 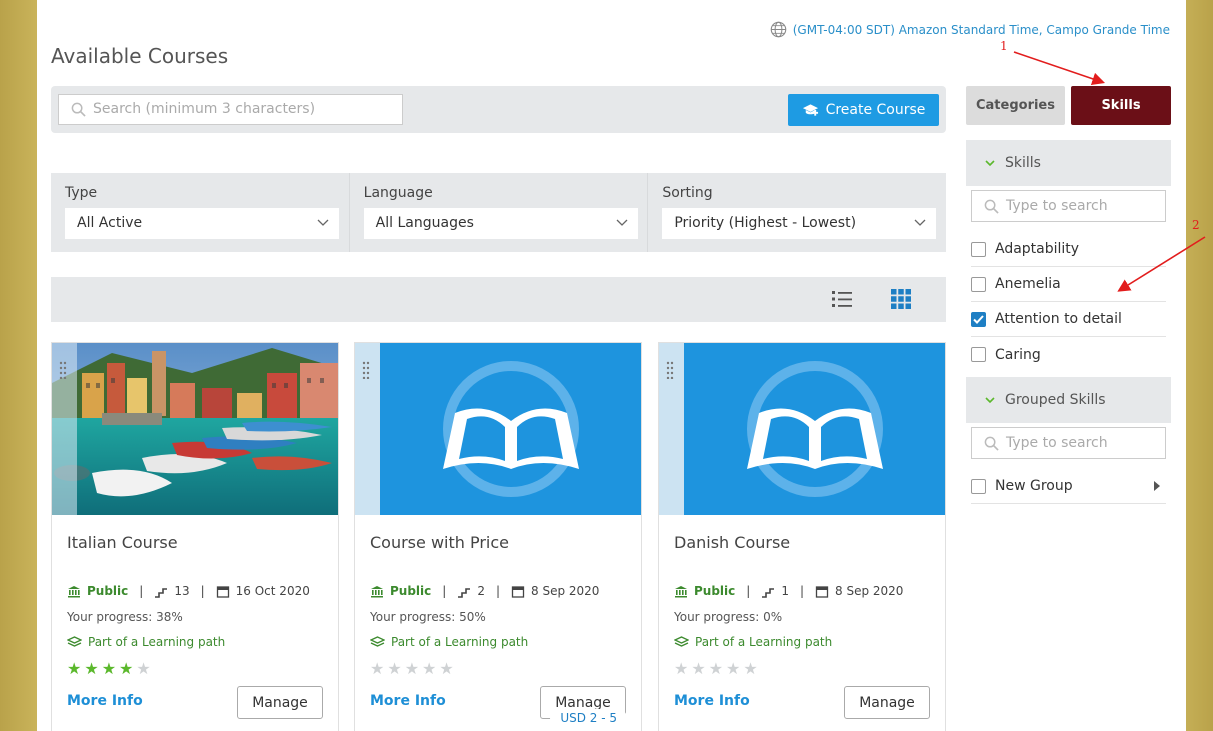 I want to click on course-date: 8 Sep 2020, so click(x=565, y=591).